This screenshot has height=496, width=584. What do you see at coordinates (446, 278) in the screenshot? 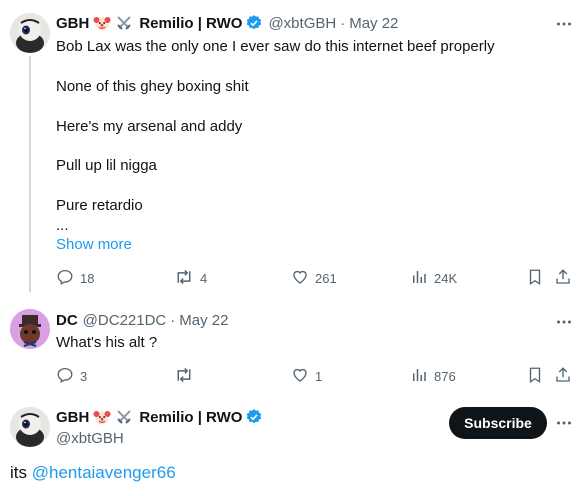
I see `views-count: 24K` at bounding box center [446, 278].